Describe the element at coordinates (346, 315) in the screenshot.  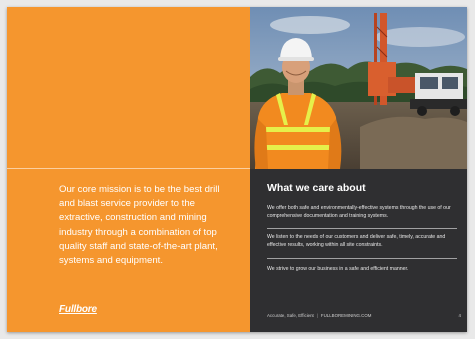
I see `footer-website: FULLBOREMINING.COM` at that location.